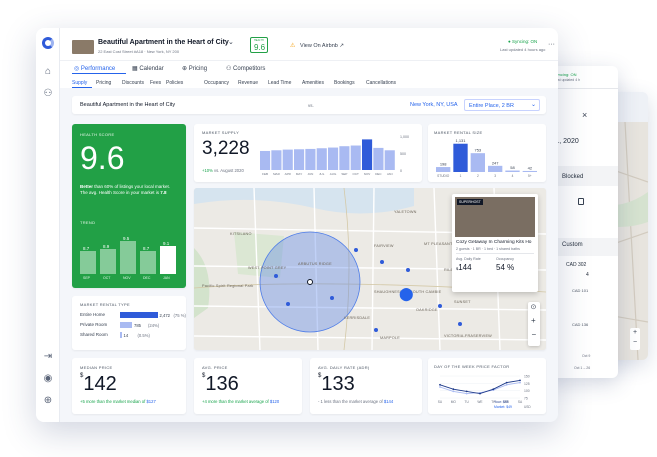  What do you see at coordinates (79, 83) in the screenshot?
I see `subtab-supply: Supply` at bounding box center [79, 83].